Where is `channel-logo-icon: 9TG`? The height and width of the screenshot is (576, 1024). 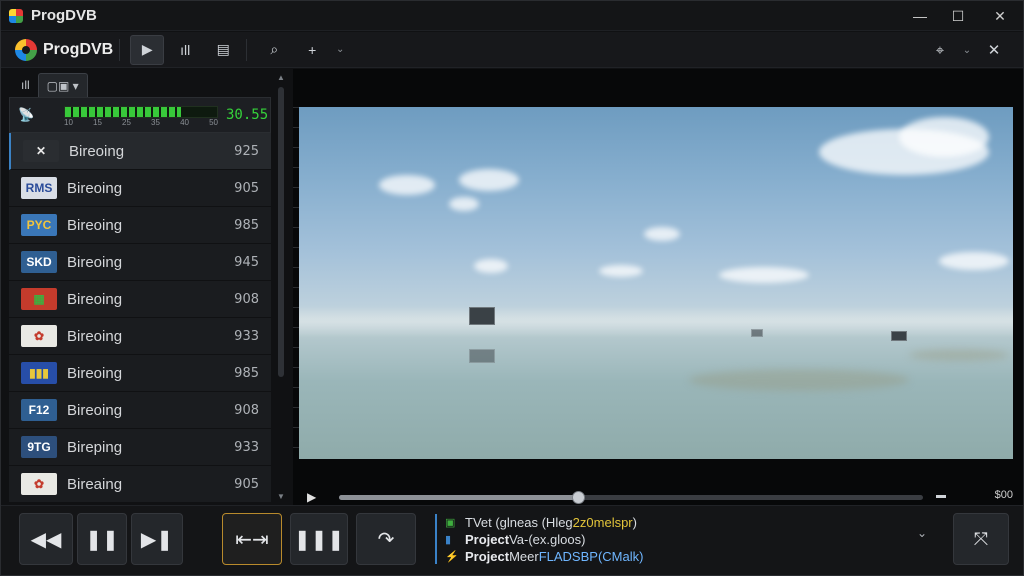
channel-logo-icon: 9TG is located at coordinates (39, 447).